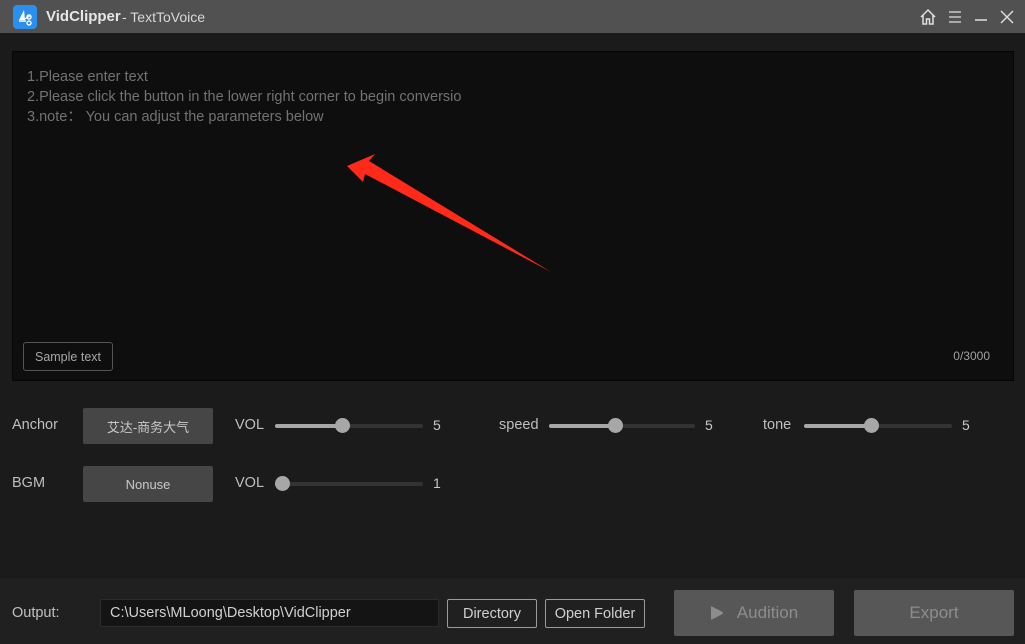 The image size is (1025, 644). What do you see at coordinates (68, 356) in the screenshot?
I see `sample-text-button: Sample text` at bounding box center [68, 356].